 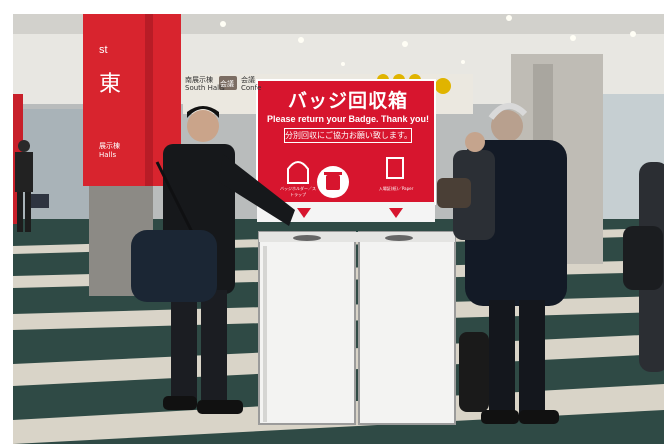 I want to click on banner-left-text: 南展示棟 South Halls, so click(x=205, y=84).